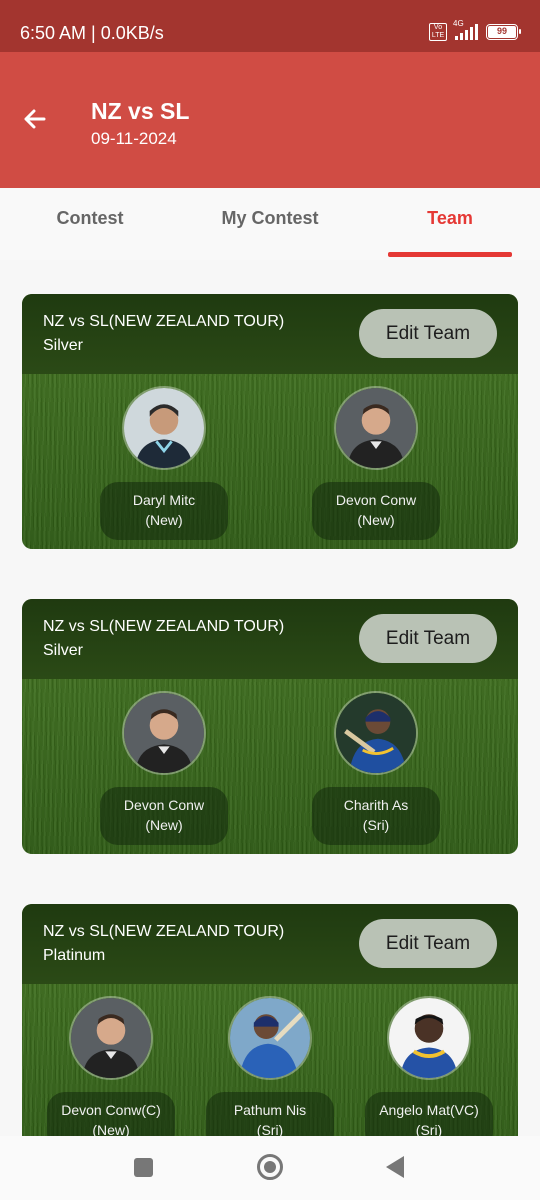 This screenshot has width=540, height=1200. I want to click on player-name: Charith As, so click(376, 805).